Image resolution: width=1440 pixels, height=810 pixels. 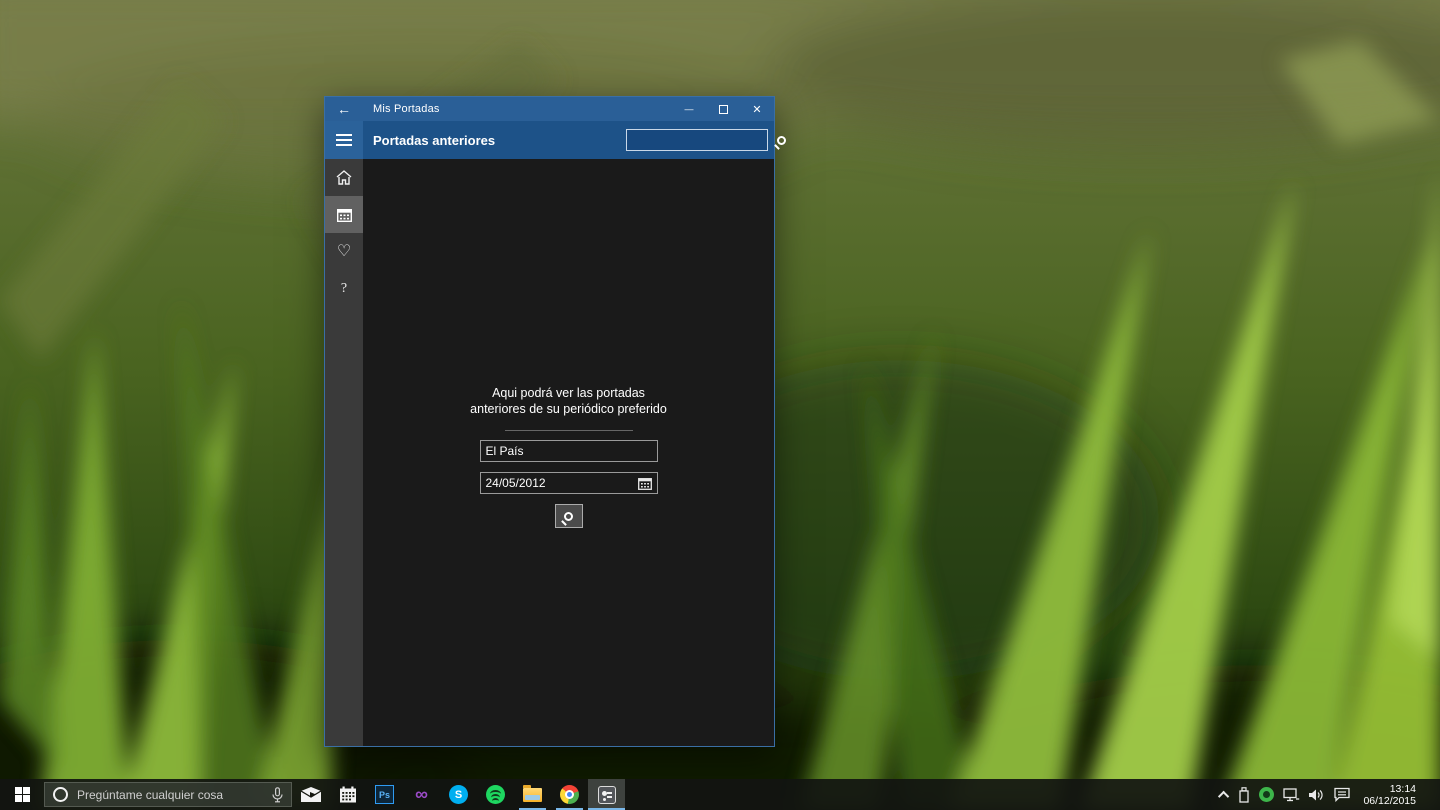 I want to click on close-icon: ✕, so click(x=757, y=109).